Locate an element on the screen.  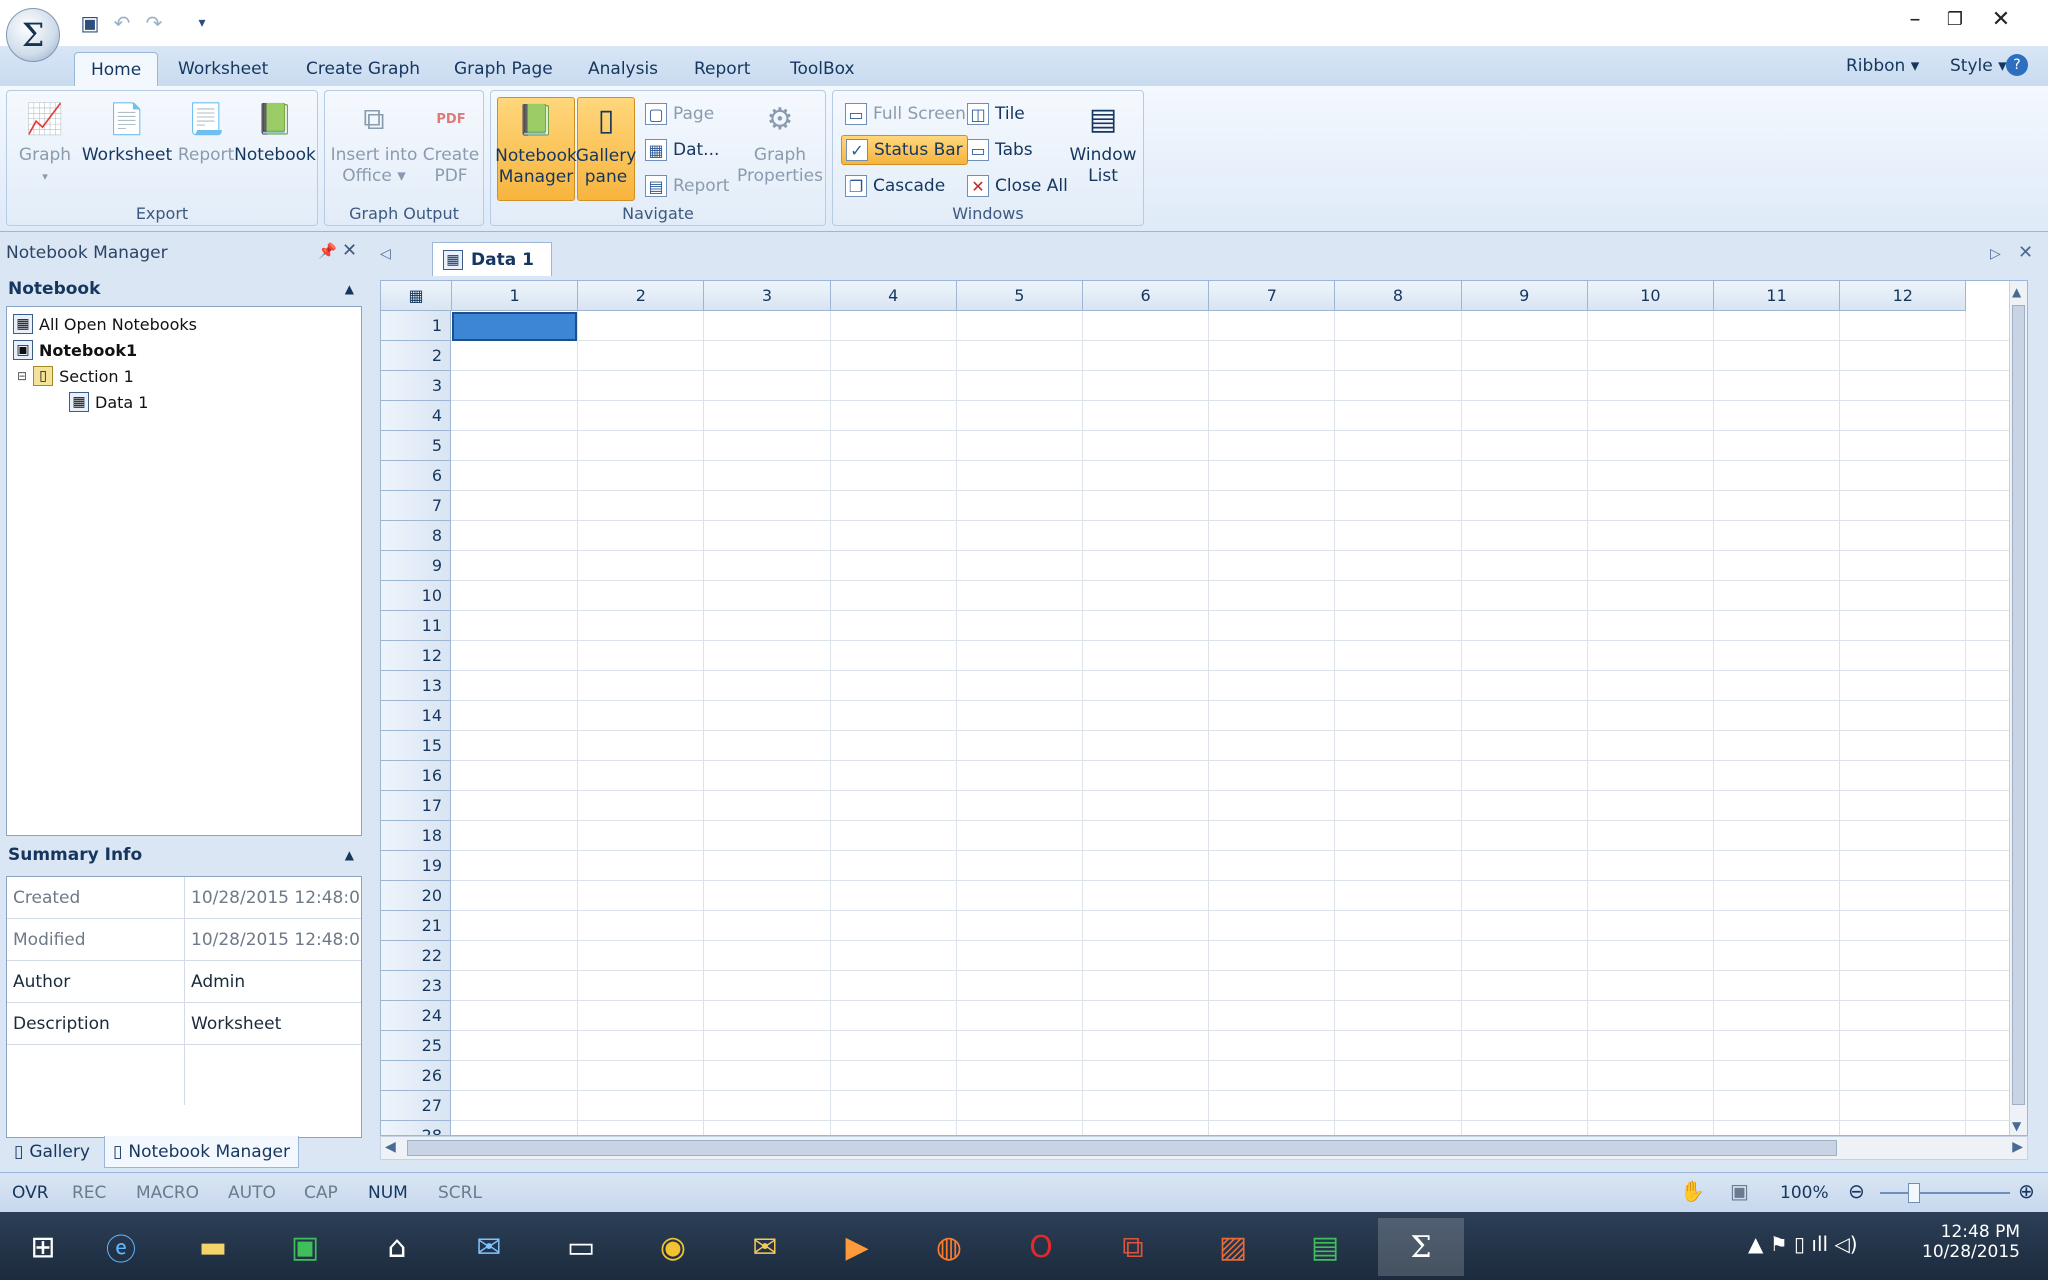
zoom-in-icon: ⊕ is located at coordinates (2026, 1191).